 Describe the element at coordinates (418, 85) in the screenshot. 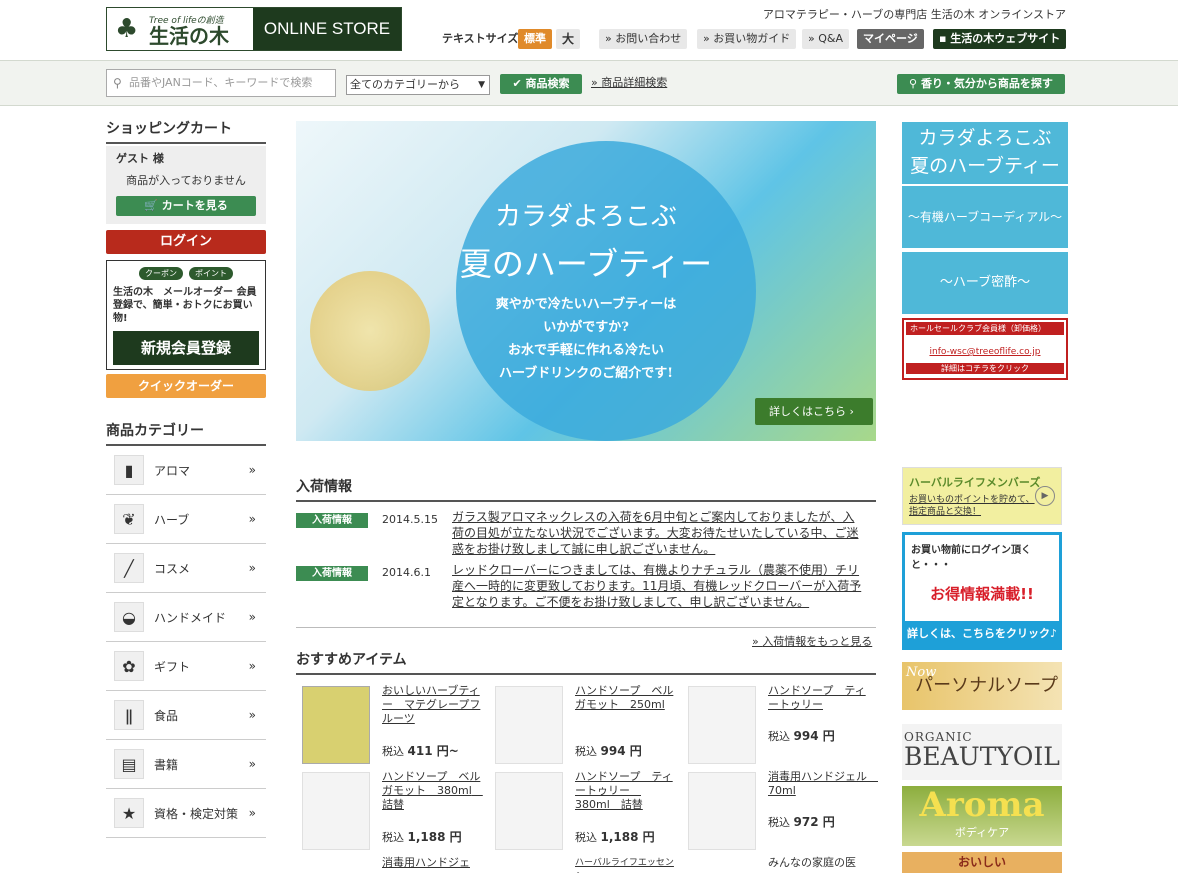

I see `category-select: 全てのカテゴリーから ▼` at that location.